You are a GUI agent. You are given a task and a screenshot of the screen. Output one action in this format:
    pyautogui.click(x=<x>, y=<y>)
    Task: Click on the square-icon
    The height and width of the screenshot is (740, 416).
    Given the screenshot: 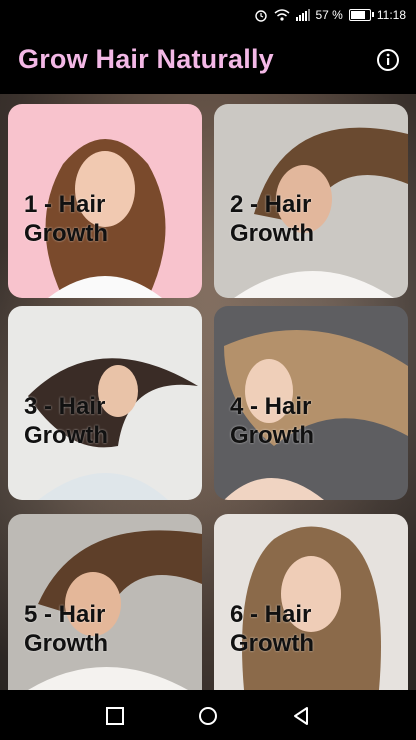 What is the action you would take?
    pyautogui.click(x=115, y=716)
    